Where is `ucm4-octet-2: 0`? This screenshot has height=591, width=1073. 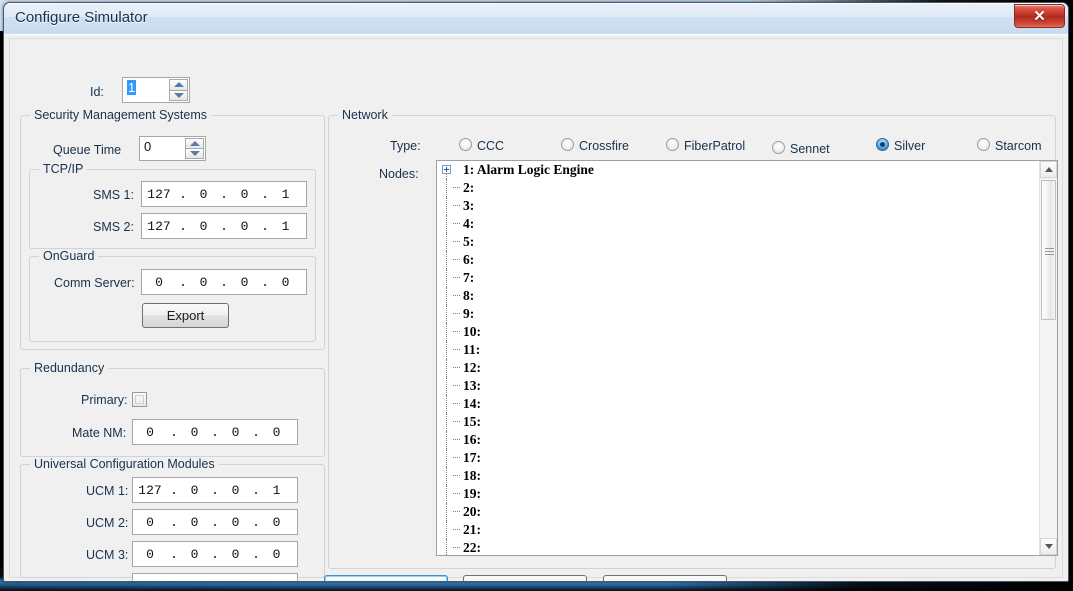
ucm4-octet-2: 0 is located at coordinates (194, 580).